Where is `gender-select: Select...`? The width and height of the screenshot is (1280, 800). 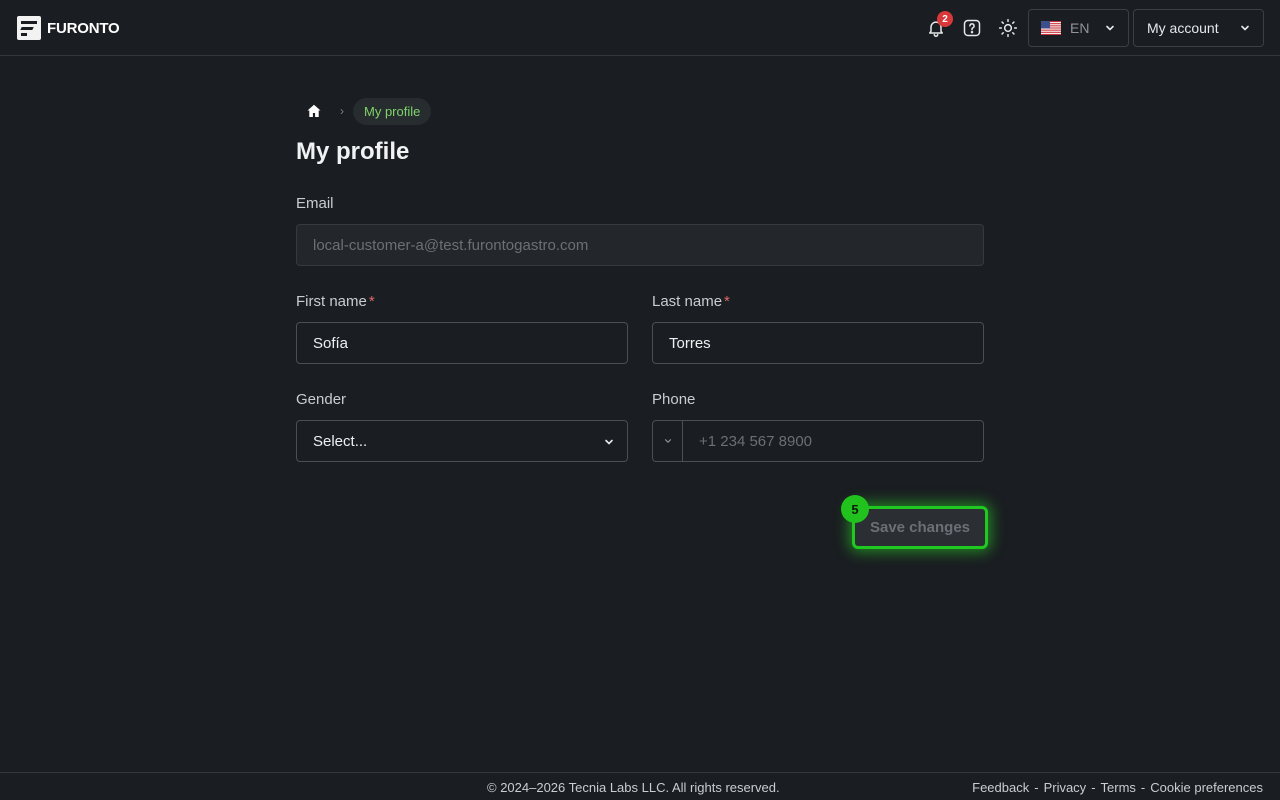 gender-select: Select... is located at coordinates (462, 441).